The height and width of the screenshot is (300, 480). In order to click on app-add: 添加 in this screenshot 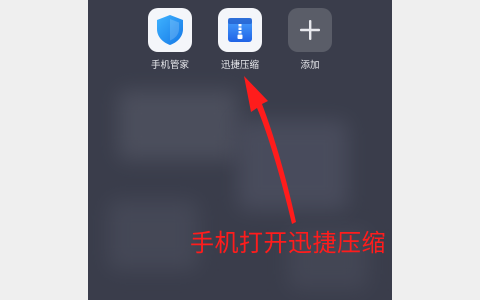, I will do `click(310, 40)`.